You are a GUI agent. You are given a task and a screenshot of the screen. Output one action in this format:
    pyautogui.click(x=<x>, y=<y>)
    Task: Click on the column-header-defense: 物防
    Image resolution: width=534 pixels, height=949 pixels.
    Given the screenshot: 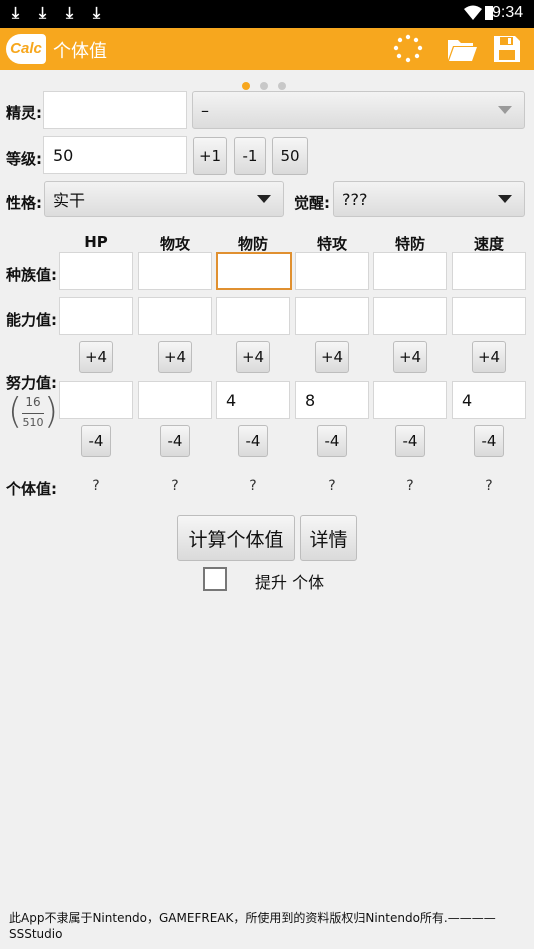 What is the action you would take?
    pyautogui.click(x=252, y=244)
    